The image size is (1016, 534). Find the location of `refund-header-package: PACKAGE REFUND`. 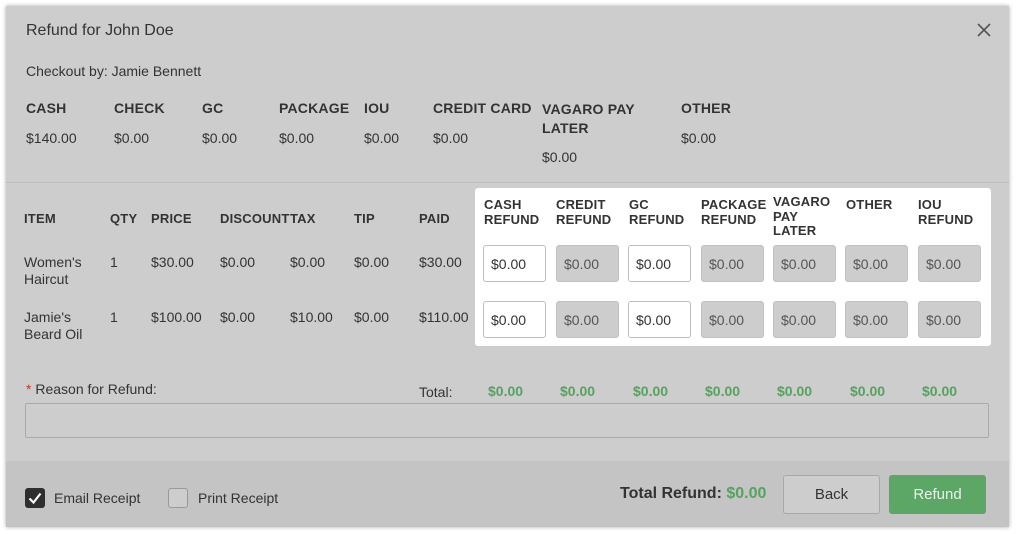

refund-header-package: PACKAGE REFUND is located at coordinates (734, 212).